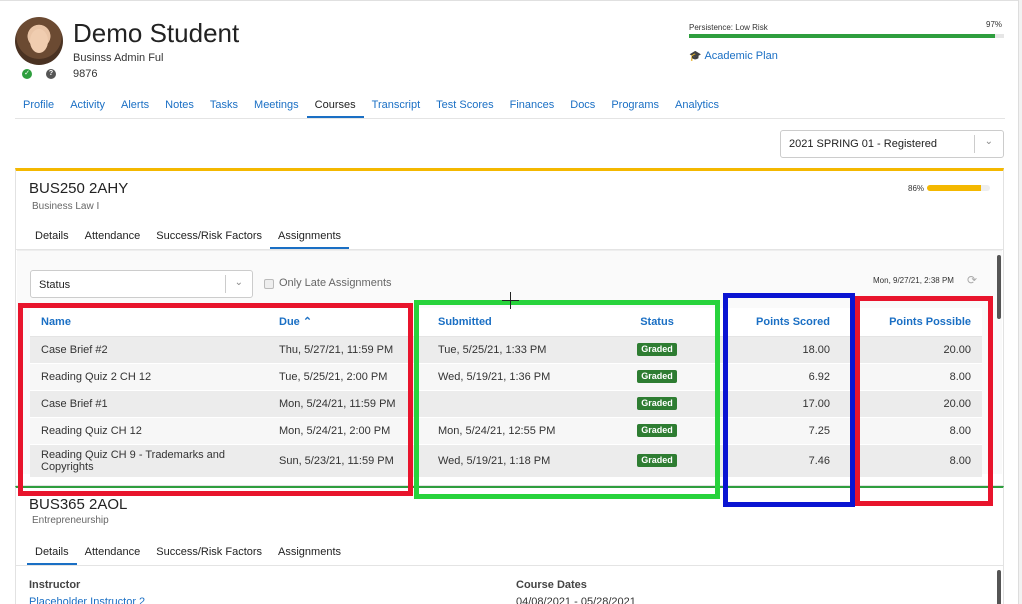  Describe the element at coordinates (517, 350) in the screenshot. I see `assignment-submitted: Tue, 5/25/21, 1:33 PM` at that location.